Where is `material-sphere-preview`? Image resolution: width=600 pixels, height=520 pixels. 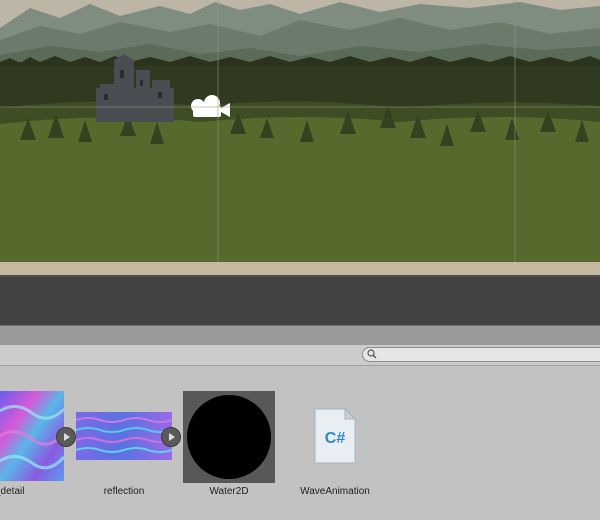 material-sphere-preview is located at coordinates (229, 437).